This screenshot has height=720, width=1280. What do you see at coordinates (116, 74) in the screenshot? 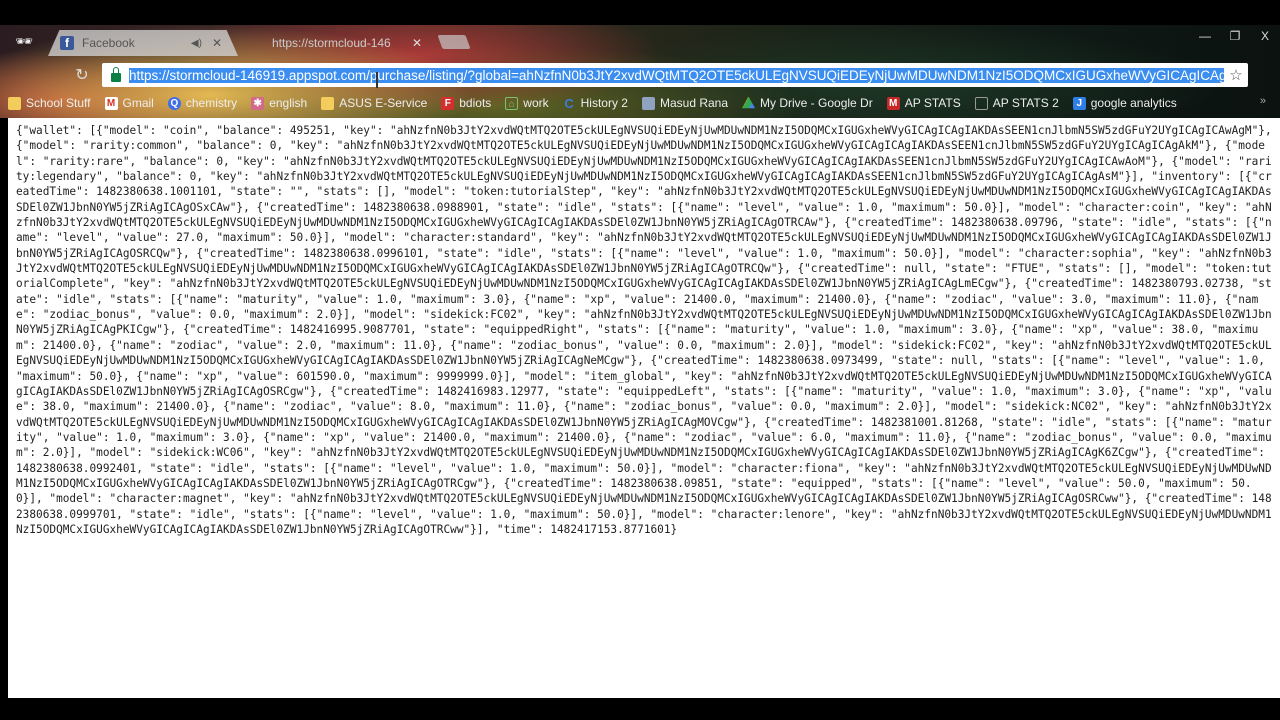
I see `lock-icon` at bounding box center [116, 74].